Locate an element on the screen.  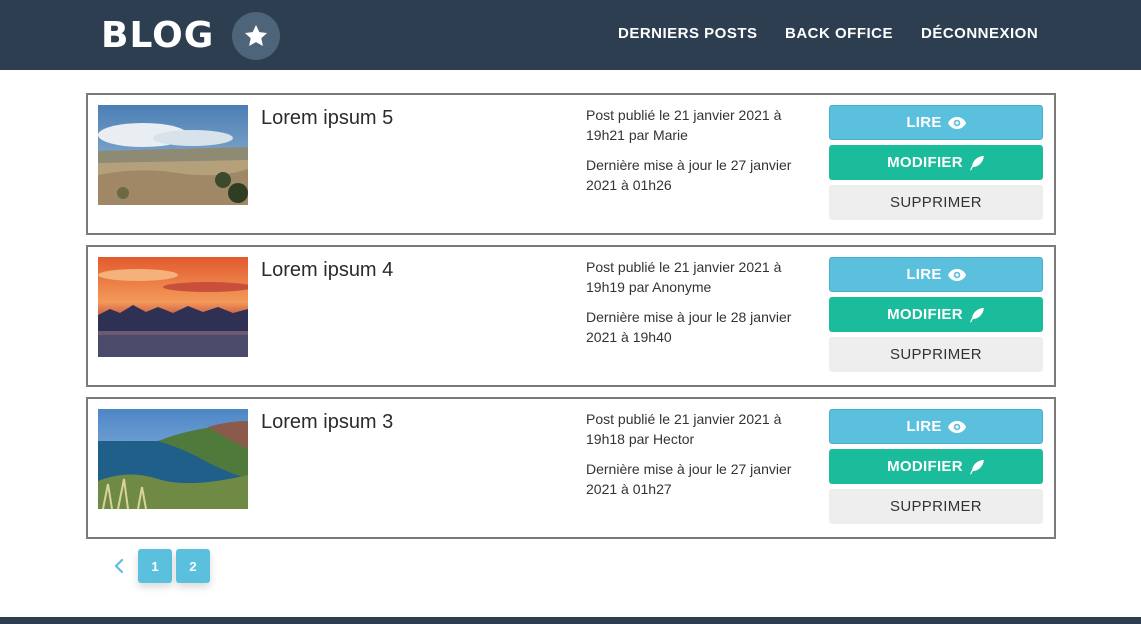
post-title: Lorem ipsum 4 is located at coordinates (327, 270).